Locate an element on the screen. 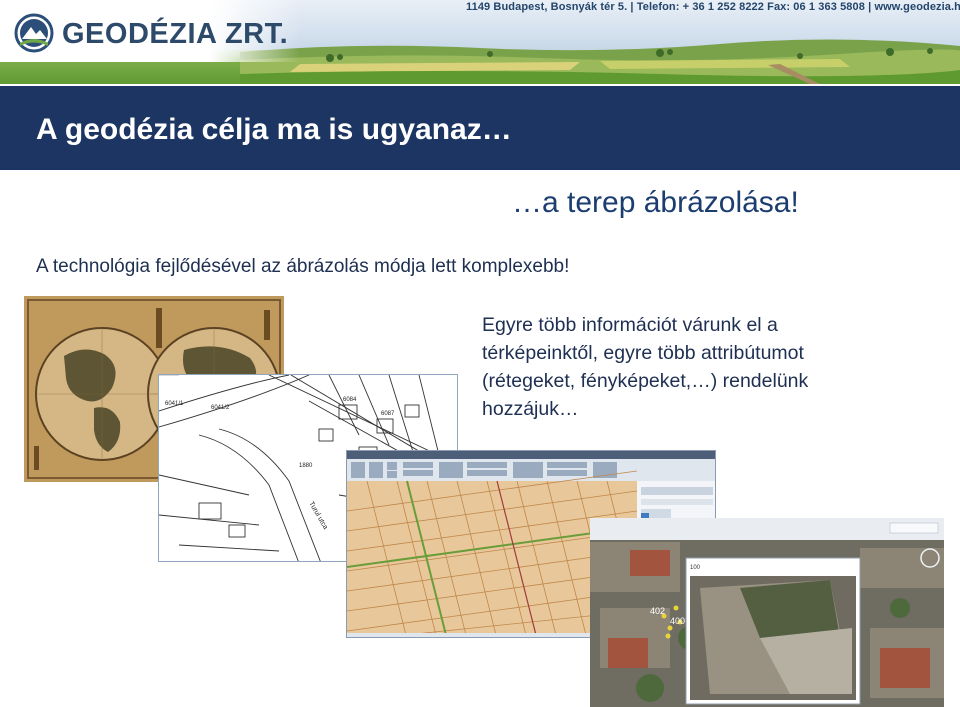 This screenshot has height=707, width=960. logo-text: GEODÉZIA ZRT. is located at coordinates (175, 34).